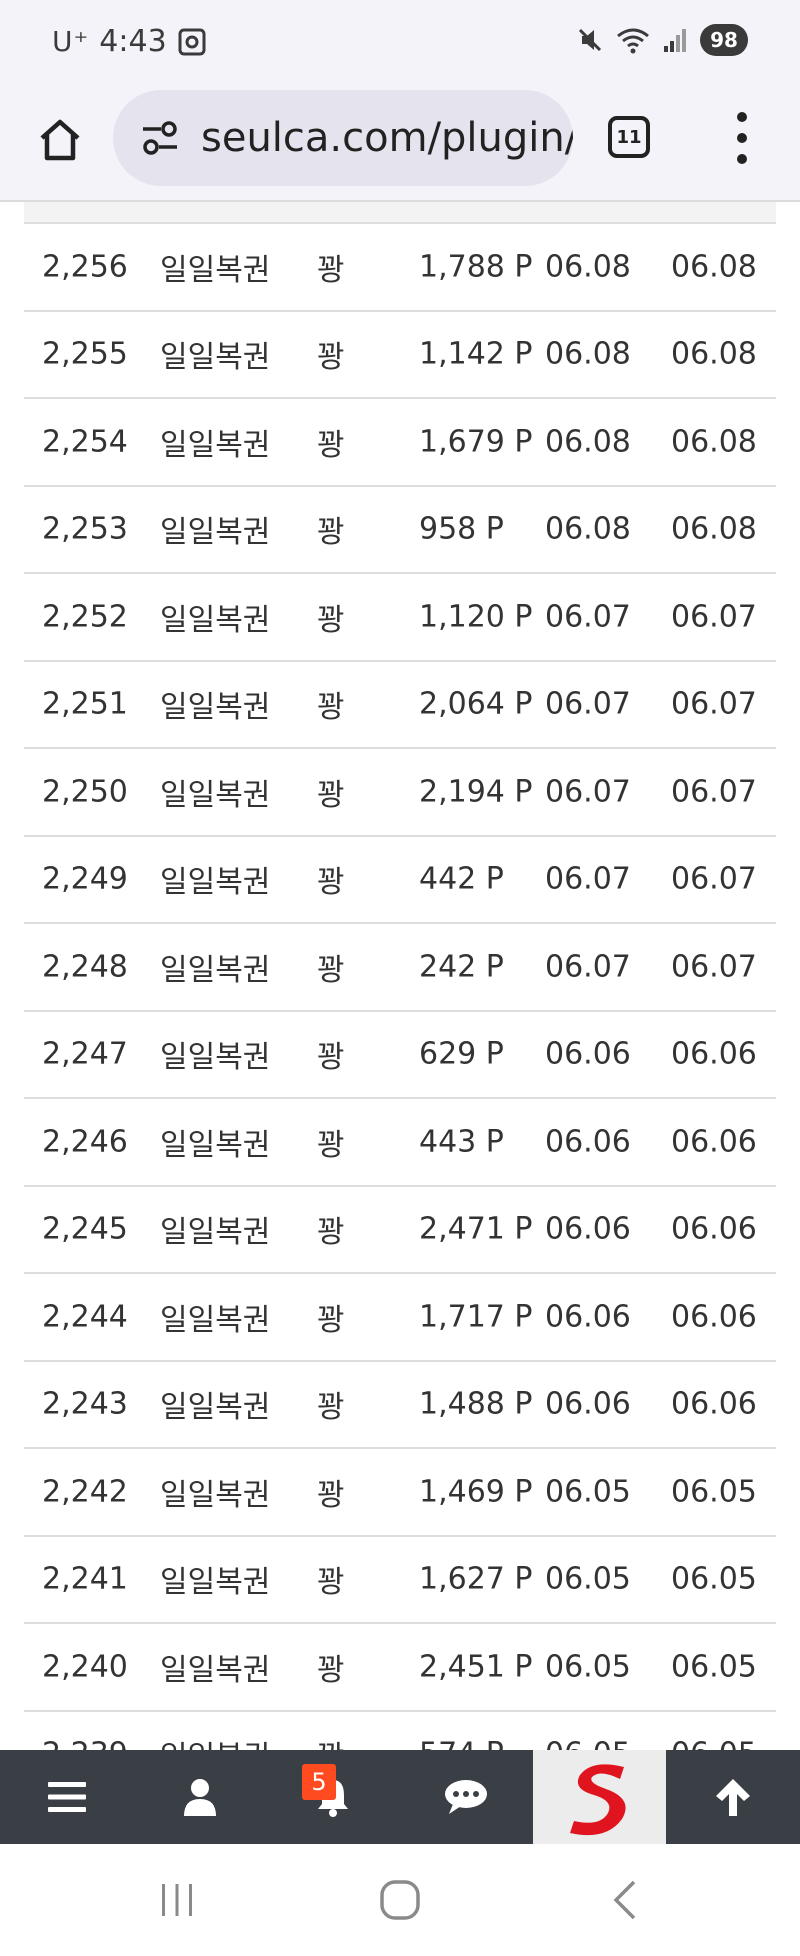 This screenshot has height=1956, width=800. Describe the element at coordinates (461, 529) in the screenshot. I see `row-points: 958 P` at that location.